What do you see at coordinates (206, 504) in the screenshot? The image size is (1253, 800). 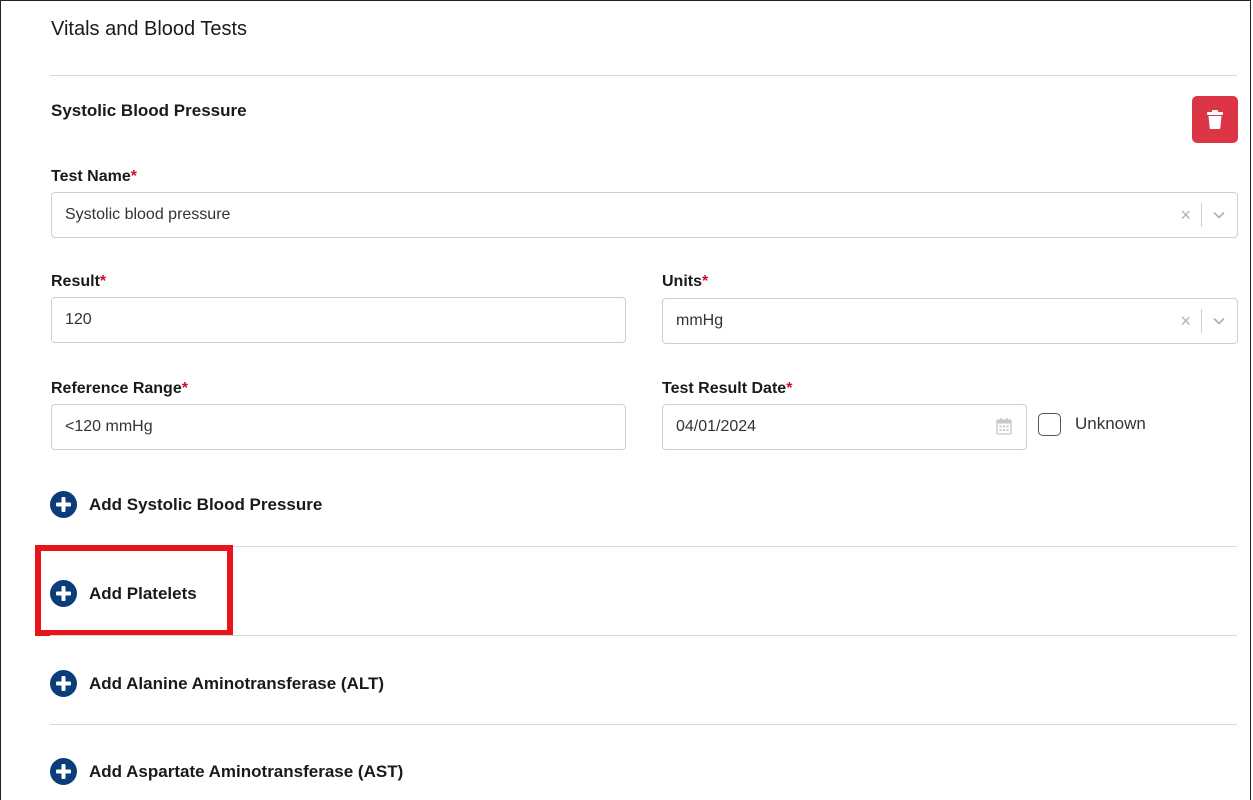 I see `add-label: Add Systolic Blood Pressure` at bounding box center [206, 504].